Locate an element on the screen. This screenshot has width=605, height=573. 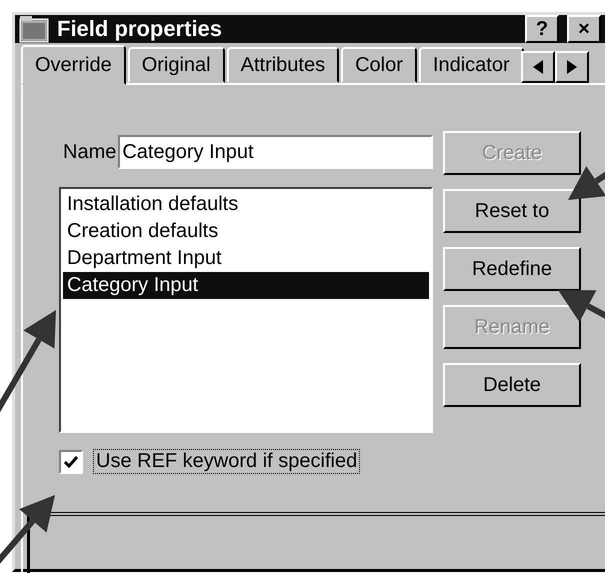
right-triangle-icon is located at coordinates (572, 67).